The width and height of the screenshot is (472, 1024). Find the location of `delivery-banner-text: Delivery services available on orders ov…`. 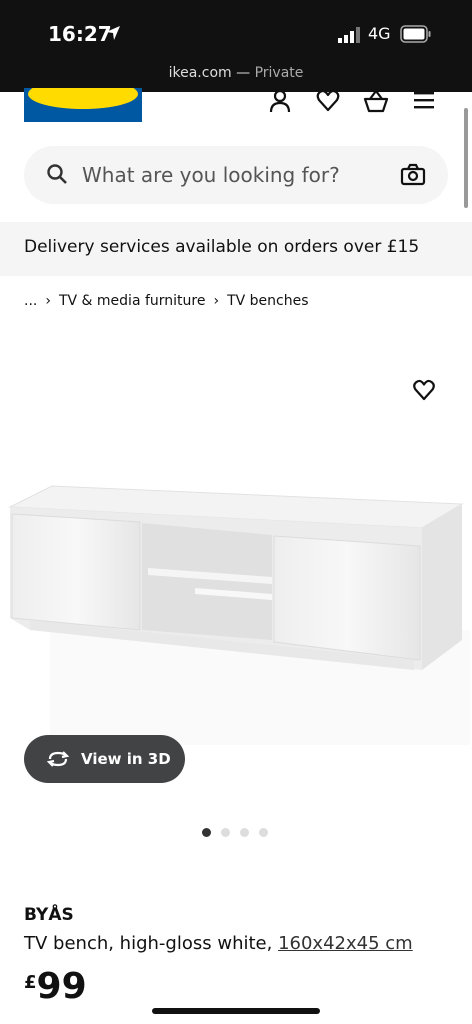

delivery-banner-text: Delivery services available on orders ov… is located at coordinates (222, 247).